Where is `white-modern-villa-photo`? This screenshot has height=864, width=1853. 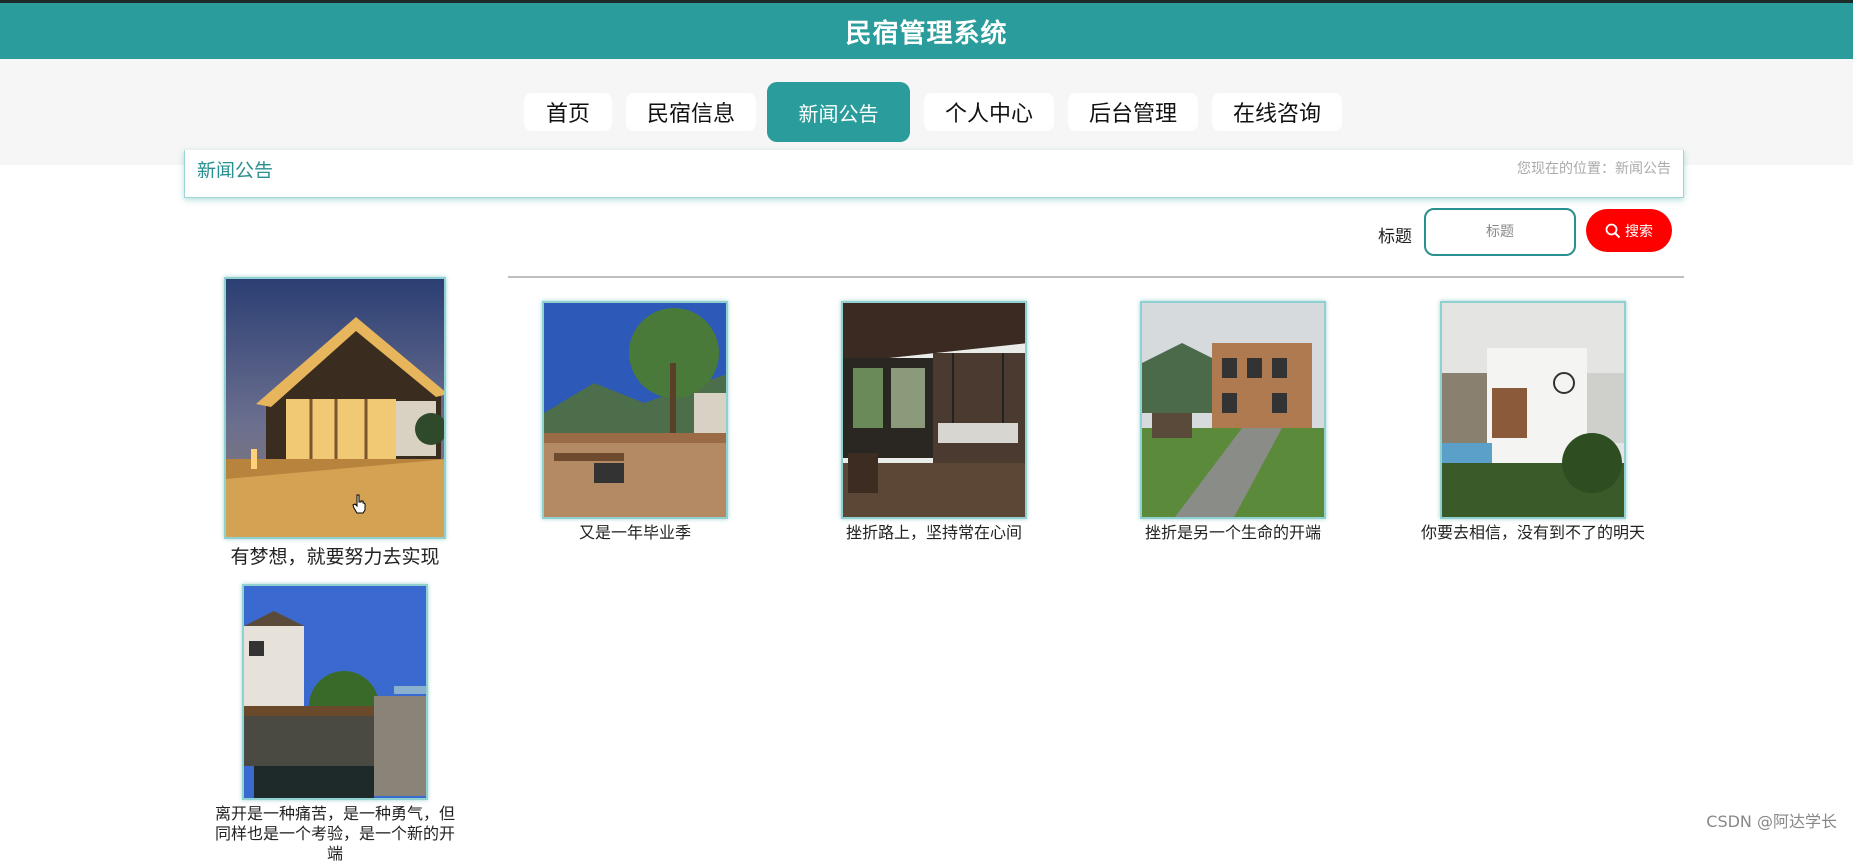 white-modern-villa-photo is located at coordinates (1534, 411).